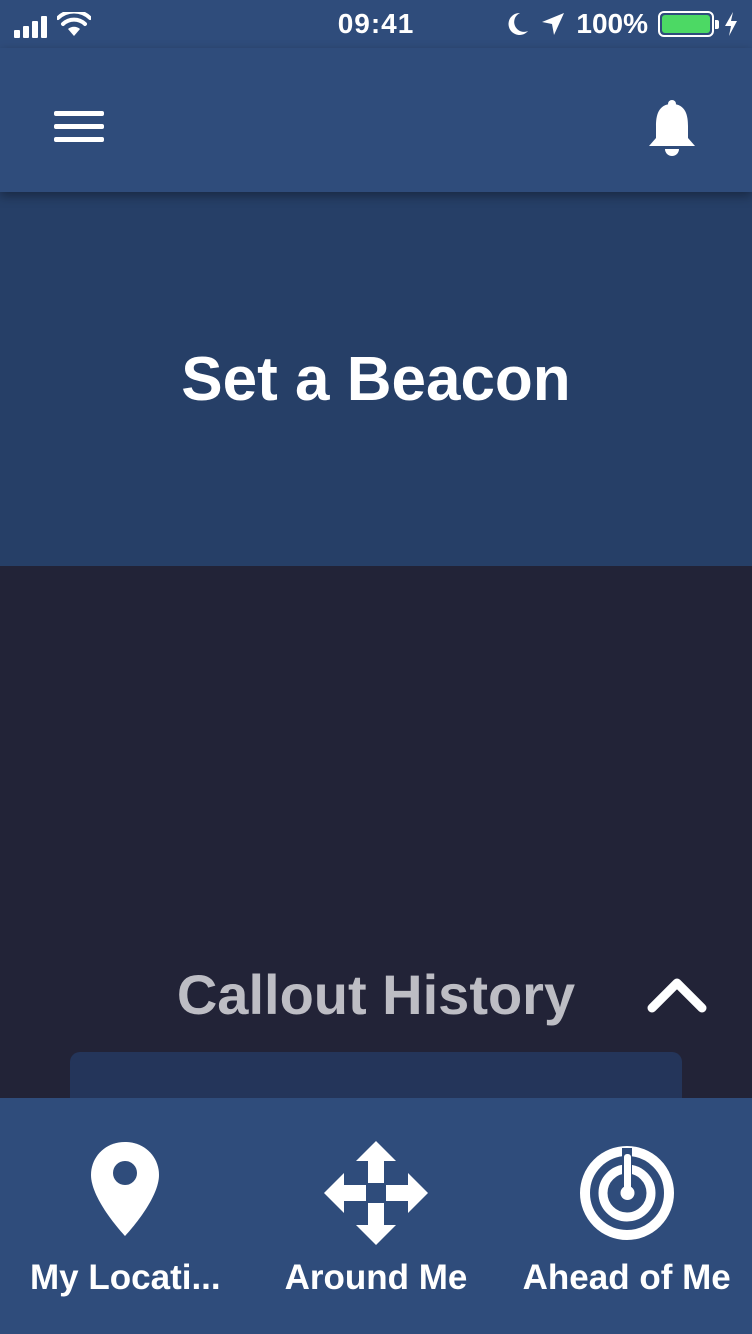 The height and width of the screenshot is (1334, 752). Describe the element at coordinates (553, 24) in the screenshot. I see `location-arrow-icon` at that location.